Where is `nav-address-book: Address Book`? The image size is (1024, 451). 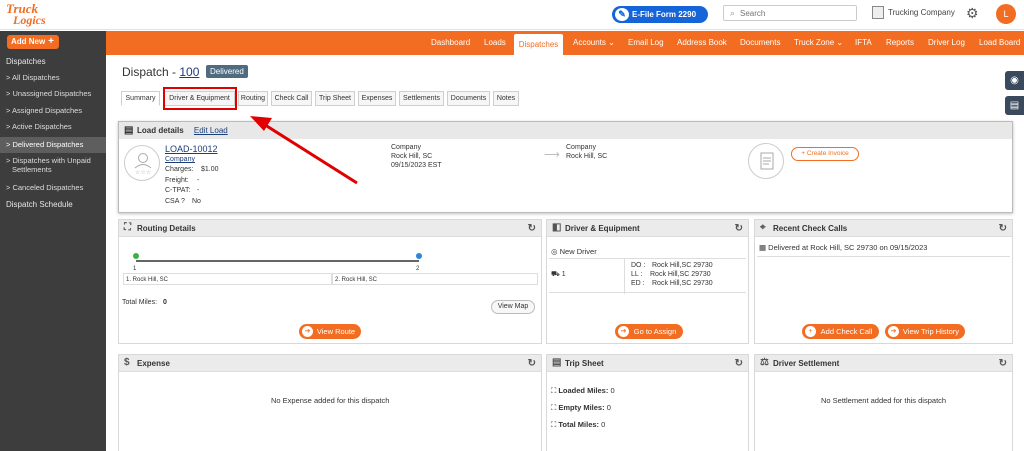
nav-address-book: Address Book is located at coordinates (702, 43).